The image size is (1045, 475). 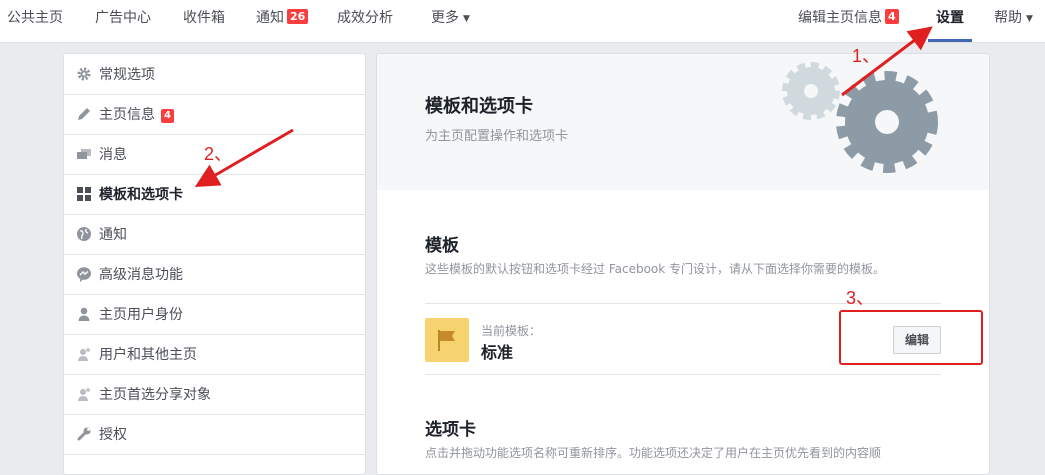 I want to click on person-icon, so click(x=84, y=314).